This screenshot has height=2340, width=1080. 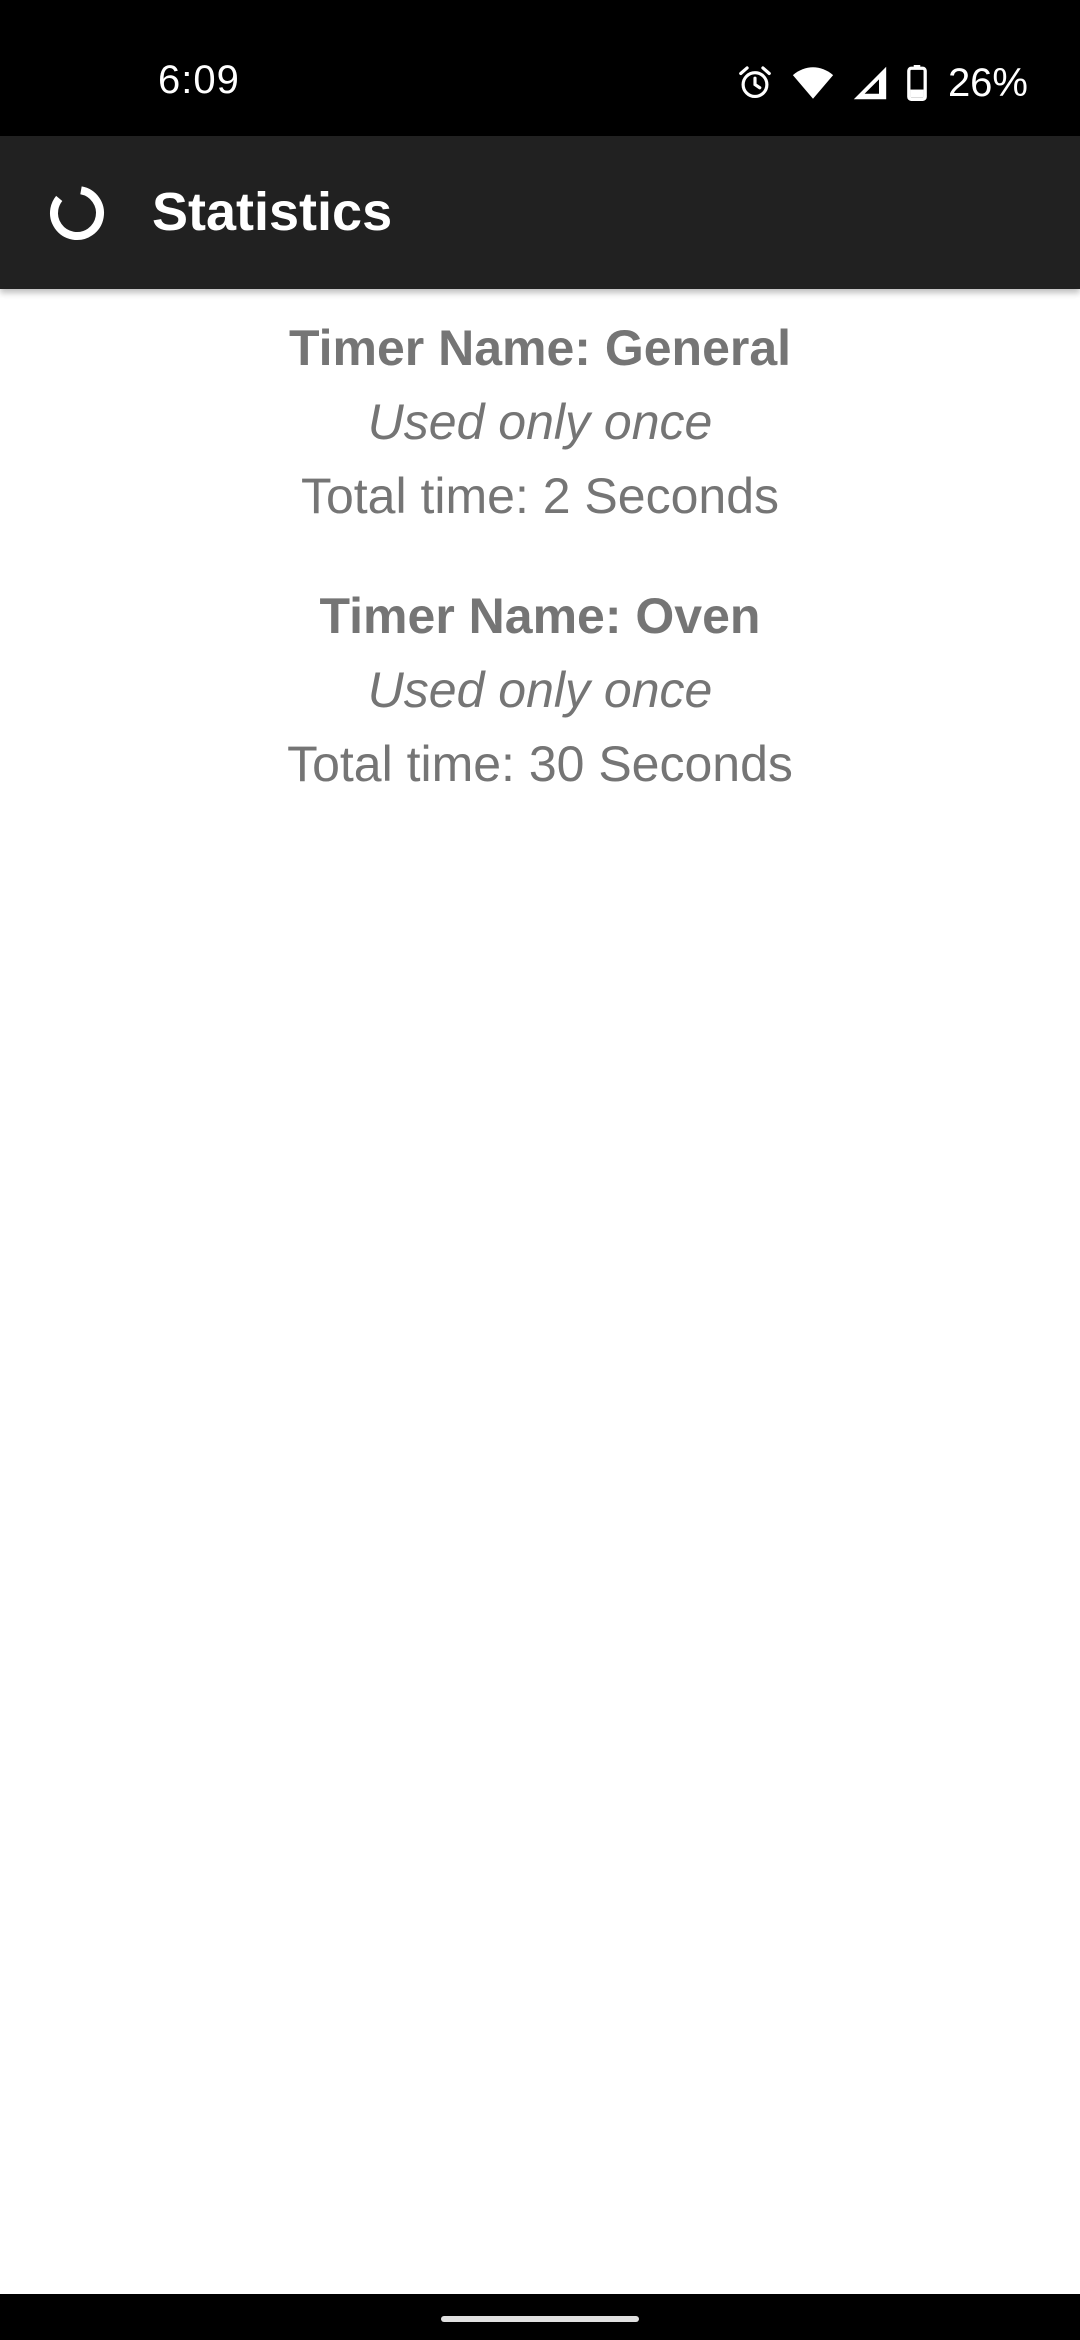 I want to click on timer-name: Timer Name: General, so click(x=540, y=348).